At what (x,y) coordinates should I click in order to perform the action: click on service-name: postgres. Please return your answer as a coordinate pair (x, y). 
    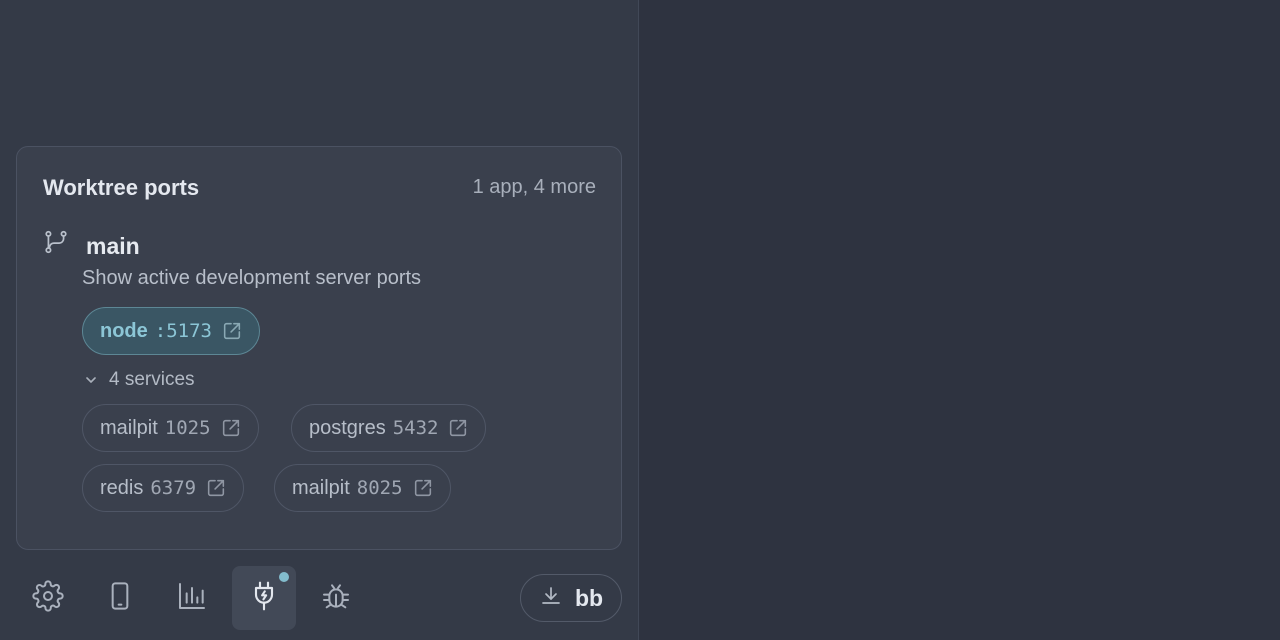
    Looking at the image, I should click on (347, 427).